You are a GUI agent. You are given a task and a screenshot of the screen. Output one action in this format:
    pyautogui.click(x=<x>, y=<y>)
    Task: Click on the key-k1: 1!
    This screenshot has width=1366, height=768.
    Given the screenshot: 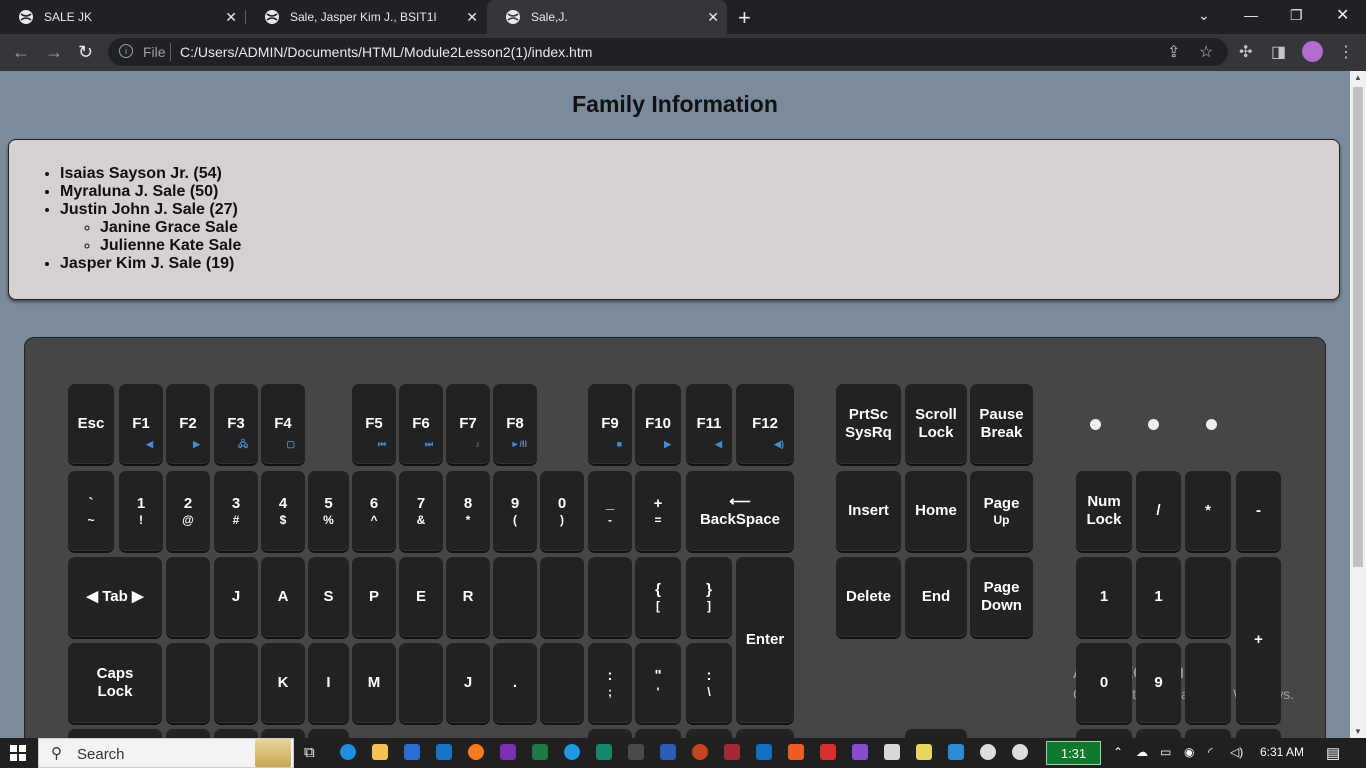 What is the action you would take?
    pyautogui.click(x=141, y=511)
    